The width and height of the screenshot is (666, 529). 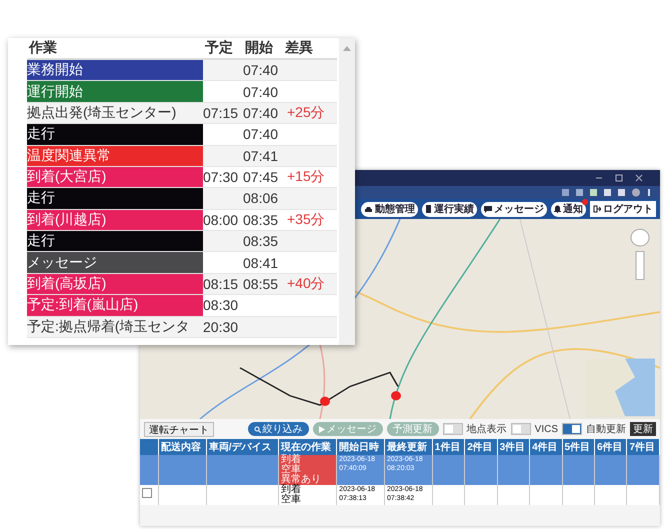 I want to click on task-label: 到着(大宮店), so click(x=115, y=177).